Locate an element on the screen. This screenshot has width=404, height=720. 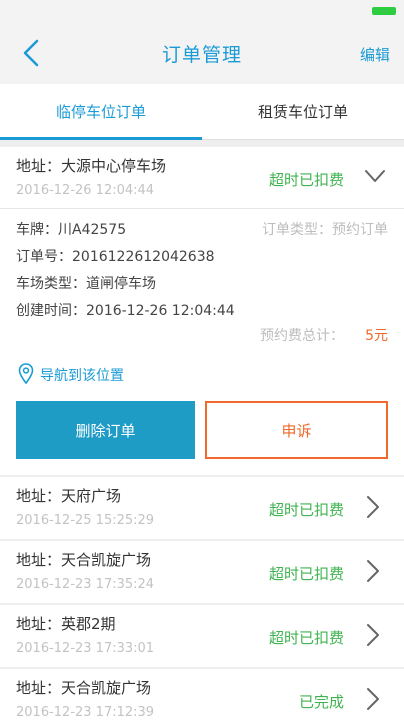
order-actions: 删除订单 申诉 is located at coordinates (202, 438).